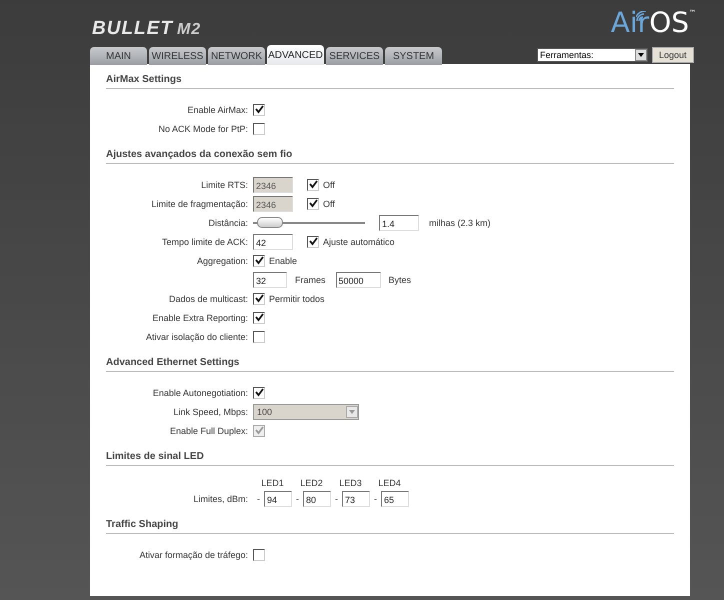  Describe the element at coordinates (358, 280) in the screenshot. I see `input-field: 50000` at that location.